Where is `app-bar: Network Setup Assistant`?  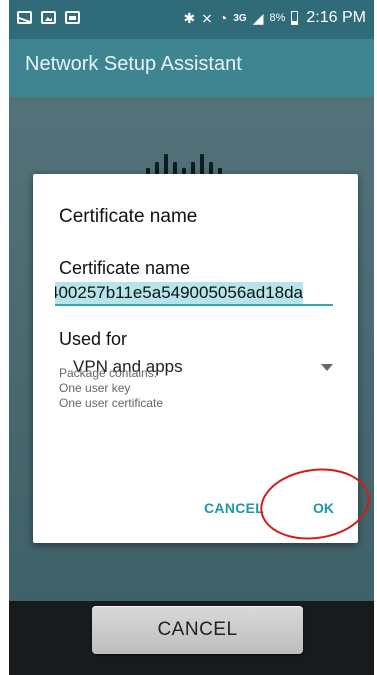 app-bar: Network Setup Assistant is located at coordinates (191, 68).